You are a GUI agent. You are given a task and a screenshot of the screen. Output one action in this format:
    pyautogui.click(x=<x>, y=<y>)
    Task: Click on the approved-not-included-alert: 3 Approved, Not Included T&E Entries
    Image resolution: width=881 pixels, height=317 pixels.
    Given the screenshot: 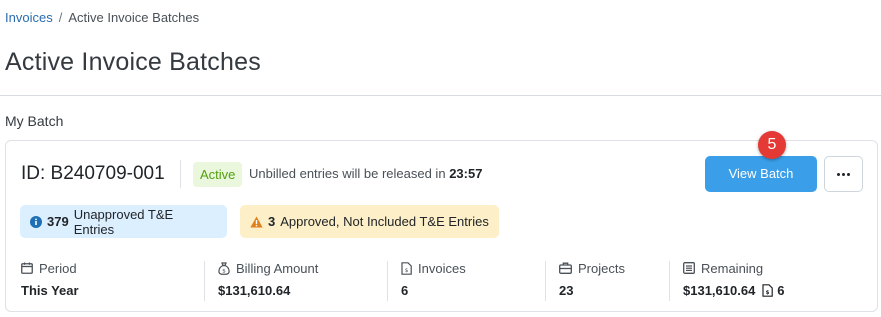 What is the action you would take?
    pyautogui.click(x=369, y=221)
    